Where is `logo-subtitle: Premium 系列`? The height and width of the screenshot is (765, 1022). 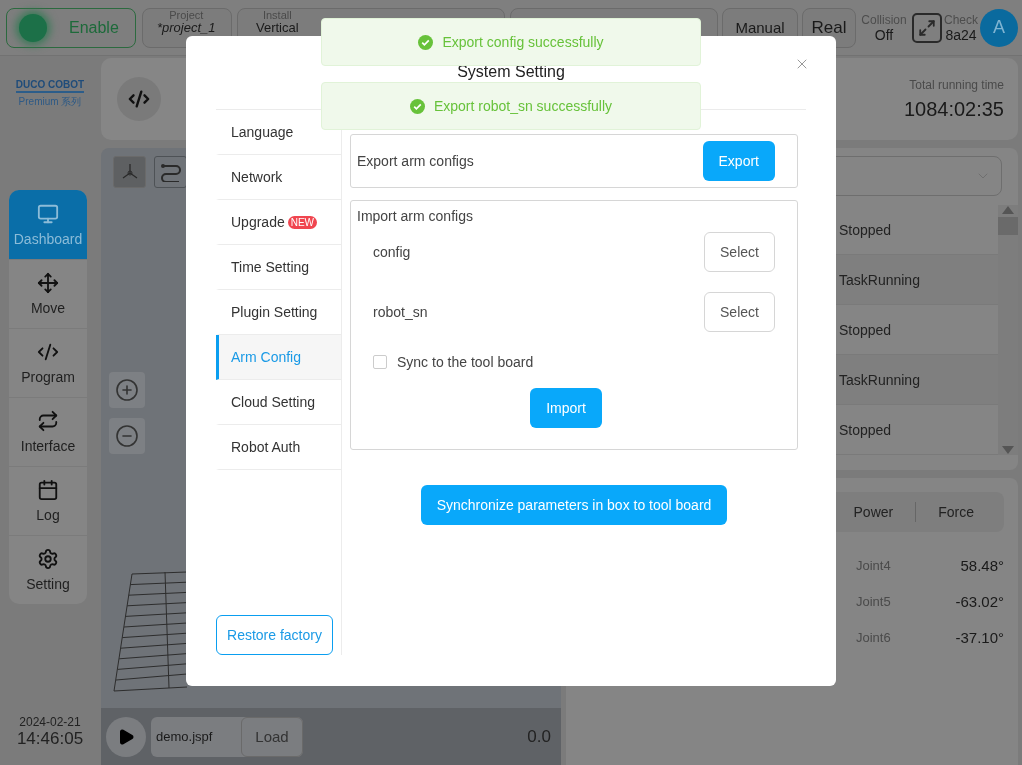
logo-subtitle: Premium 系列 is located at coordinates (50, 101).